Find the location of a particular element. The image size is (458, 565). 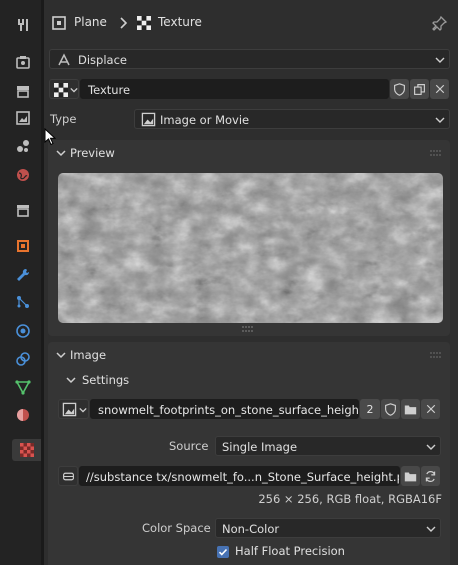

shield-icon is located at coordinates (399, 89).